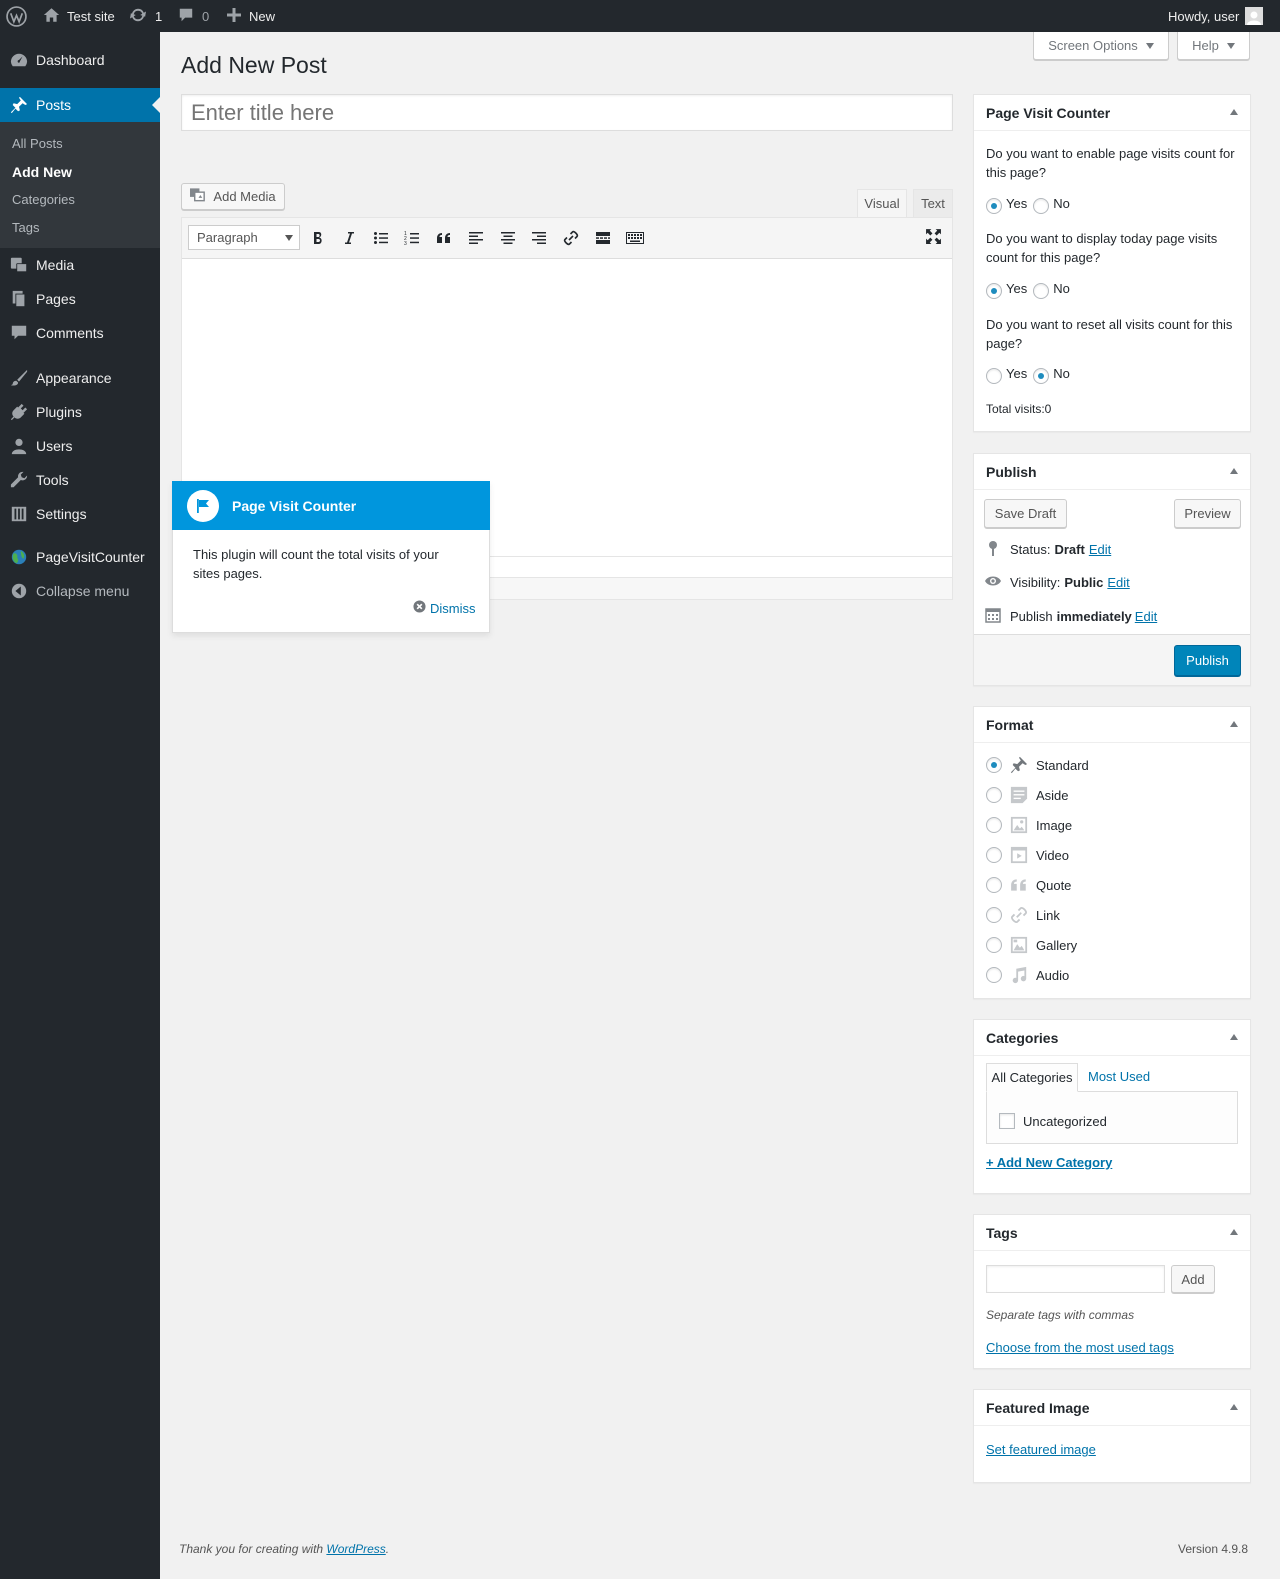 This screenshot has width=1280, height=1579. I want to click on menu-label: Pages, so click(56, 299).